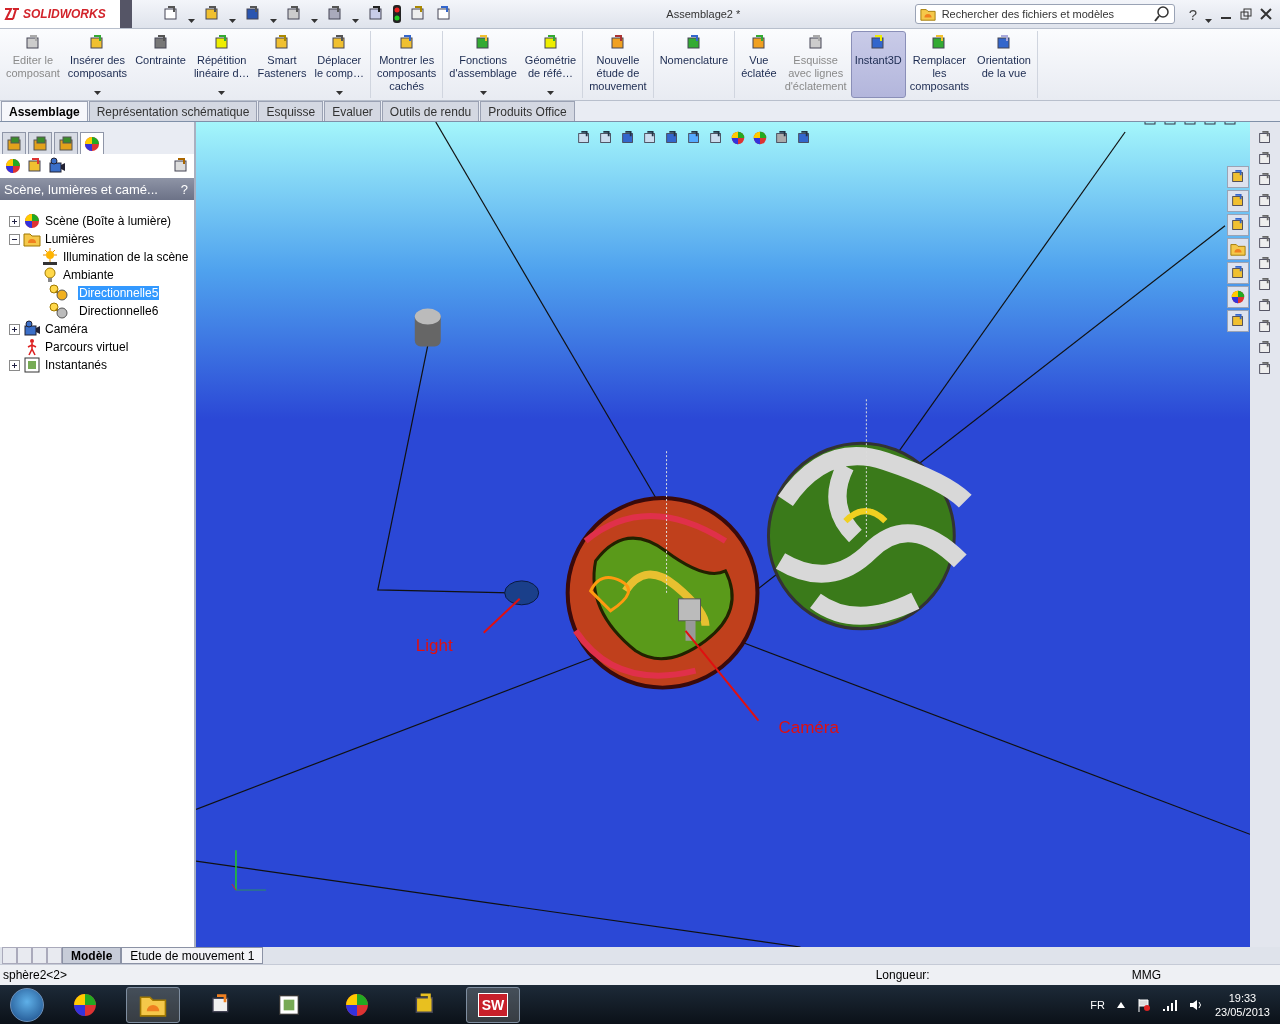 The height and width of the screenshot is (1024, 1280). I want to click on command-tab: Produits Office, so click(527, 111).